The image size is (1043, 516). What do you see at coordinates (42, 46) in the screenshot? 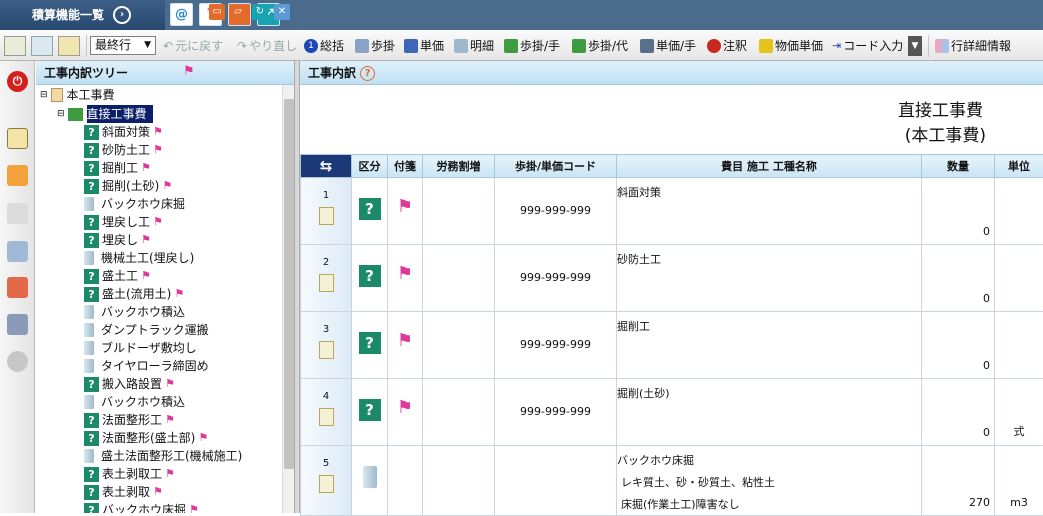
I see `insert-row-icon` at bounding box center [42, 46].